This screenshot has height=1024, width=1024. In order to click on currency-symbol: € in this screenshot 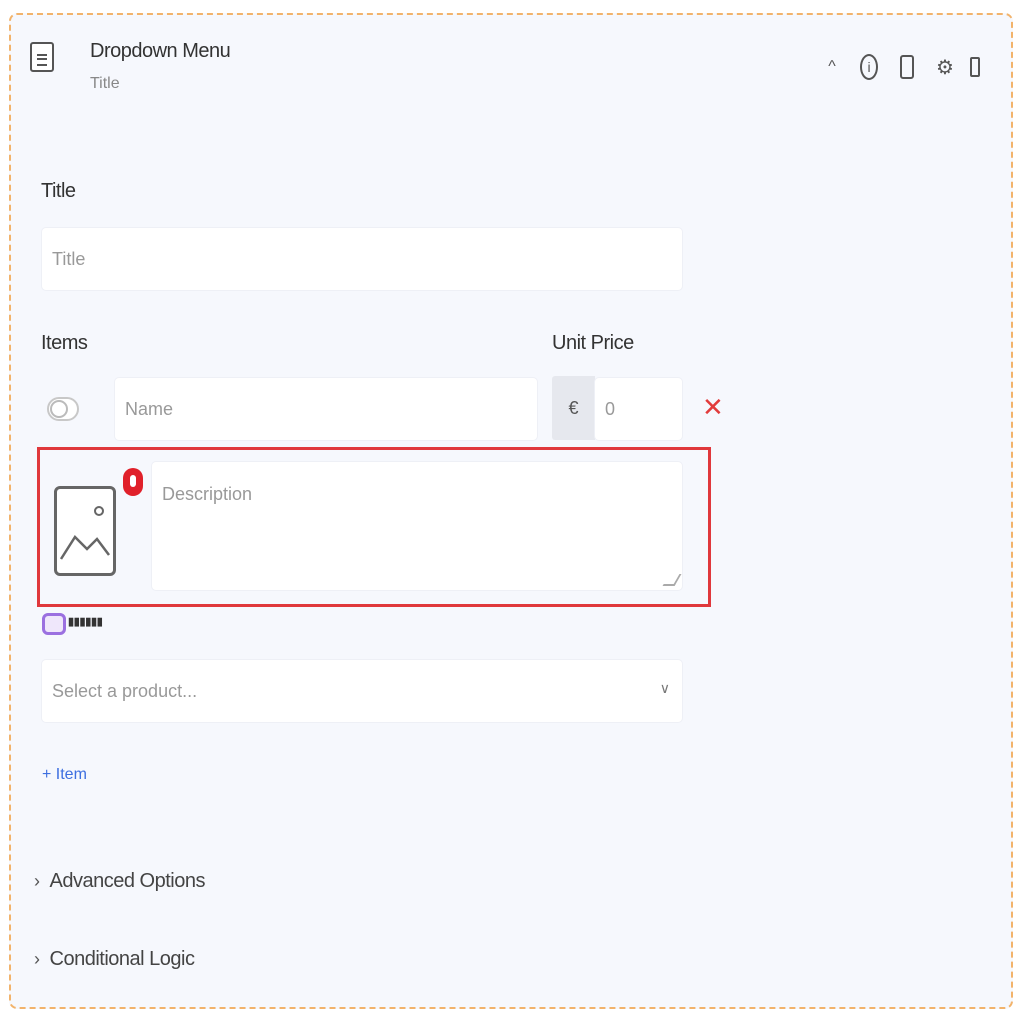, I will do `click(573, 408)`.